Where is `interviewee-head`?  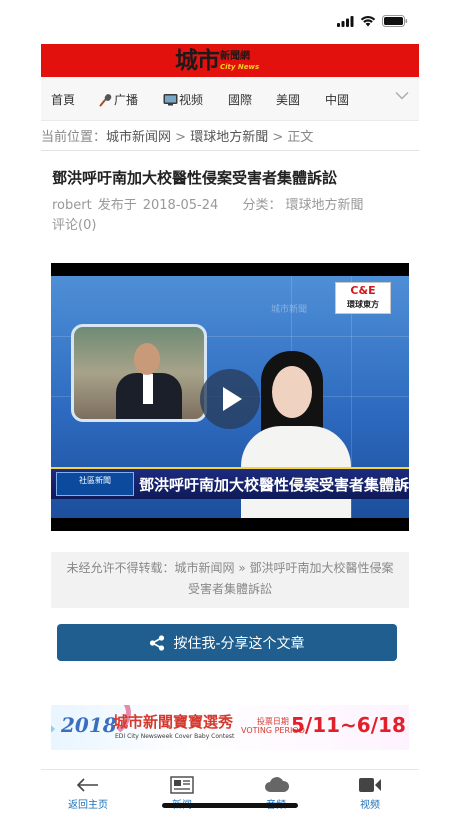
interviewee-head is located at coordinates (147, 359).